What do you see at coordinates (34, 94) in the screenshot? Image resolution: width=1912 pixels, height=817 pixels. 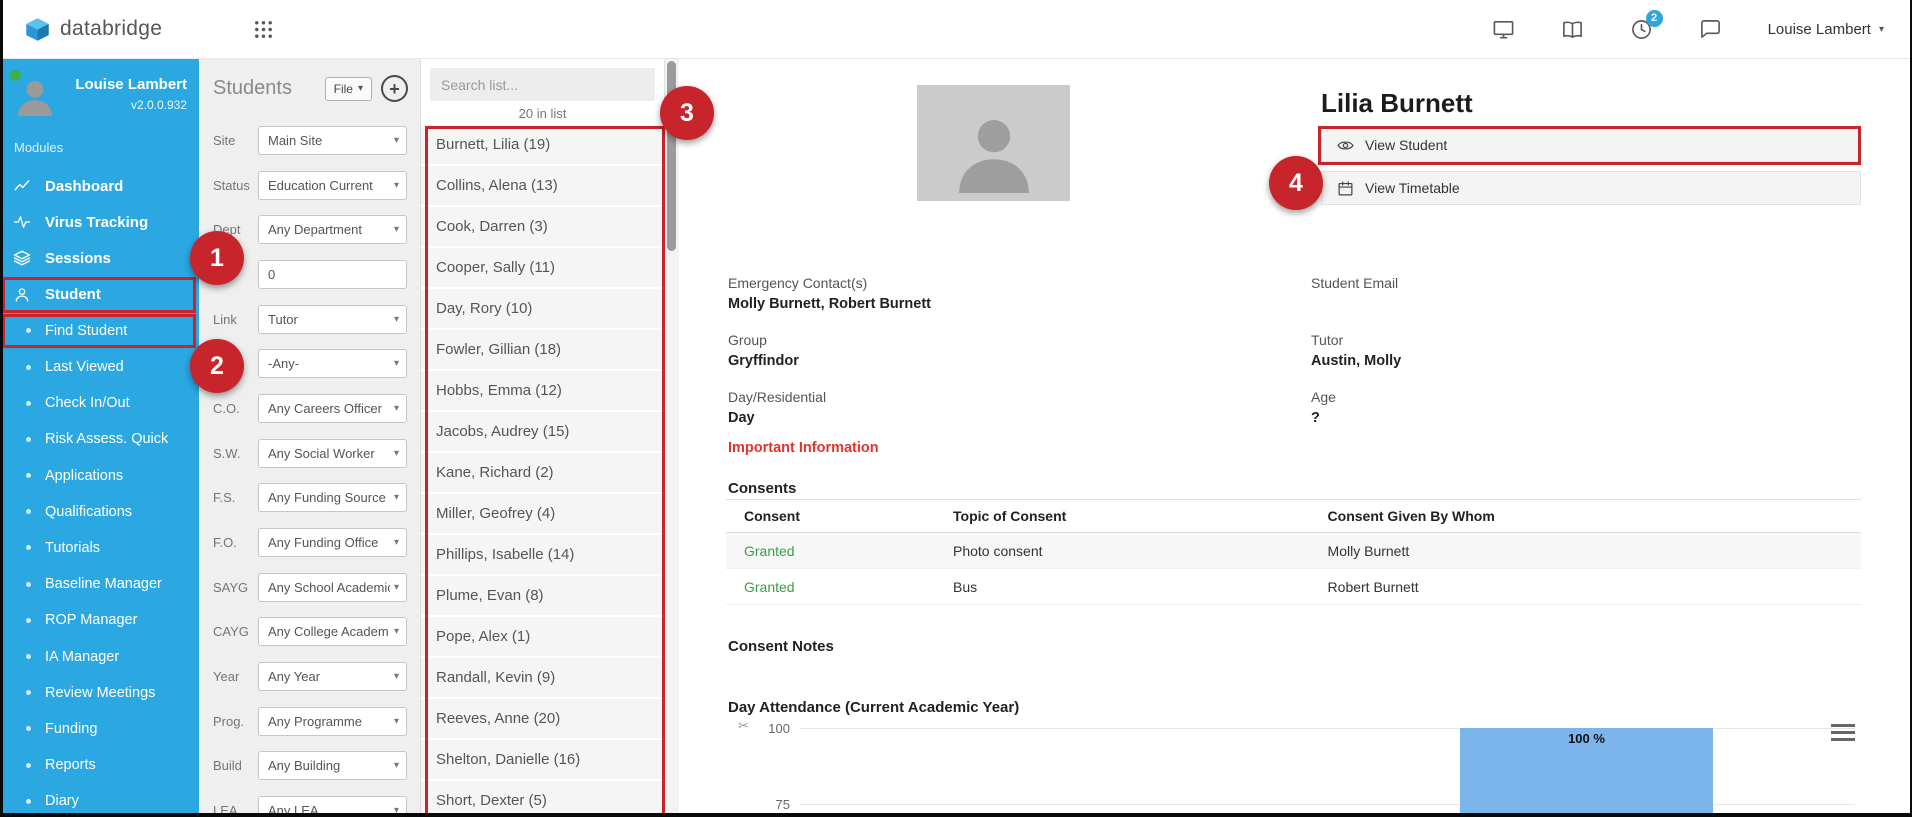 I see `avatar` at bounding box center [34, 94].